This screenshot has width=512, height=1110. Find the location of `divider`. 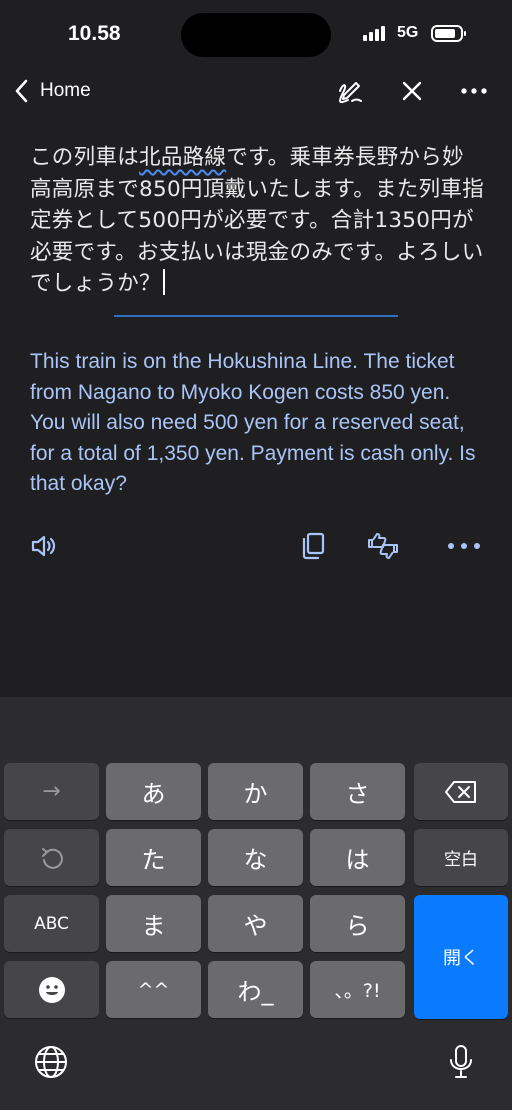

divider is located at coordinates (256, 316).